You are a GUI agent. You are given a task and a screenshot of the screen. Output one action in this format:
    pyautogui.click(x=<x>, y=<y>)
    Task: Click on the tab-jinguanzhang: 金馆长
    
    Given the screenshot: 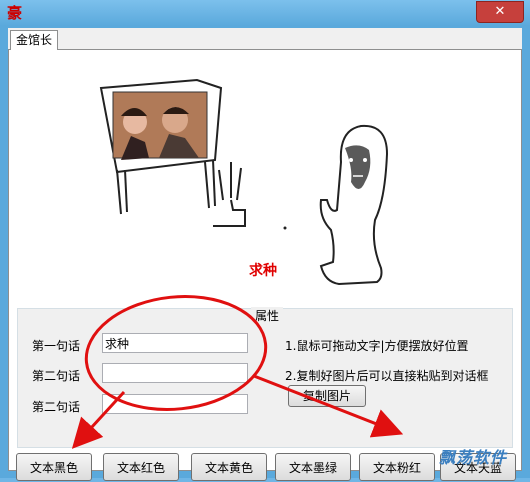 What is the action you would take?
    pyautogui.click(x=34, y=40)
    